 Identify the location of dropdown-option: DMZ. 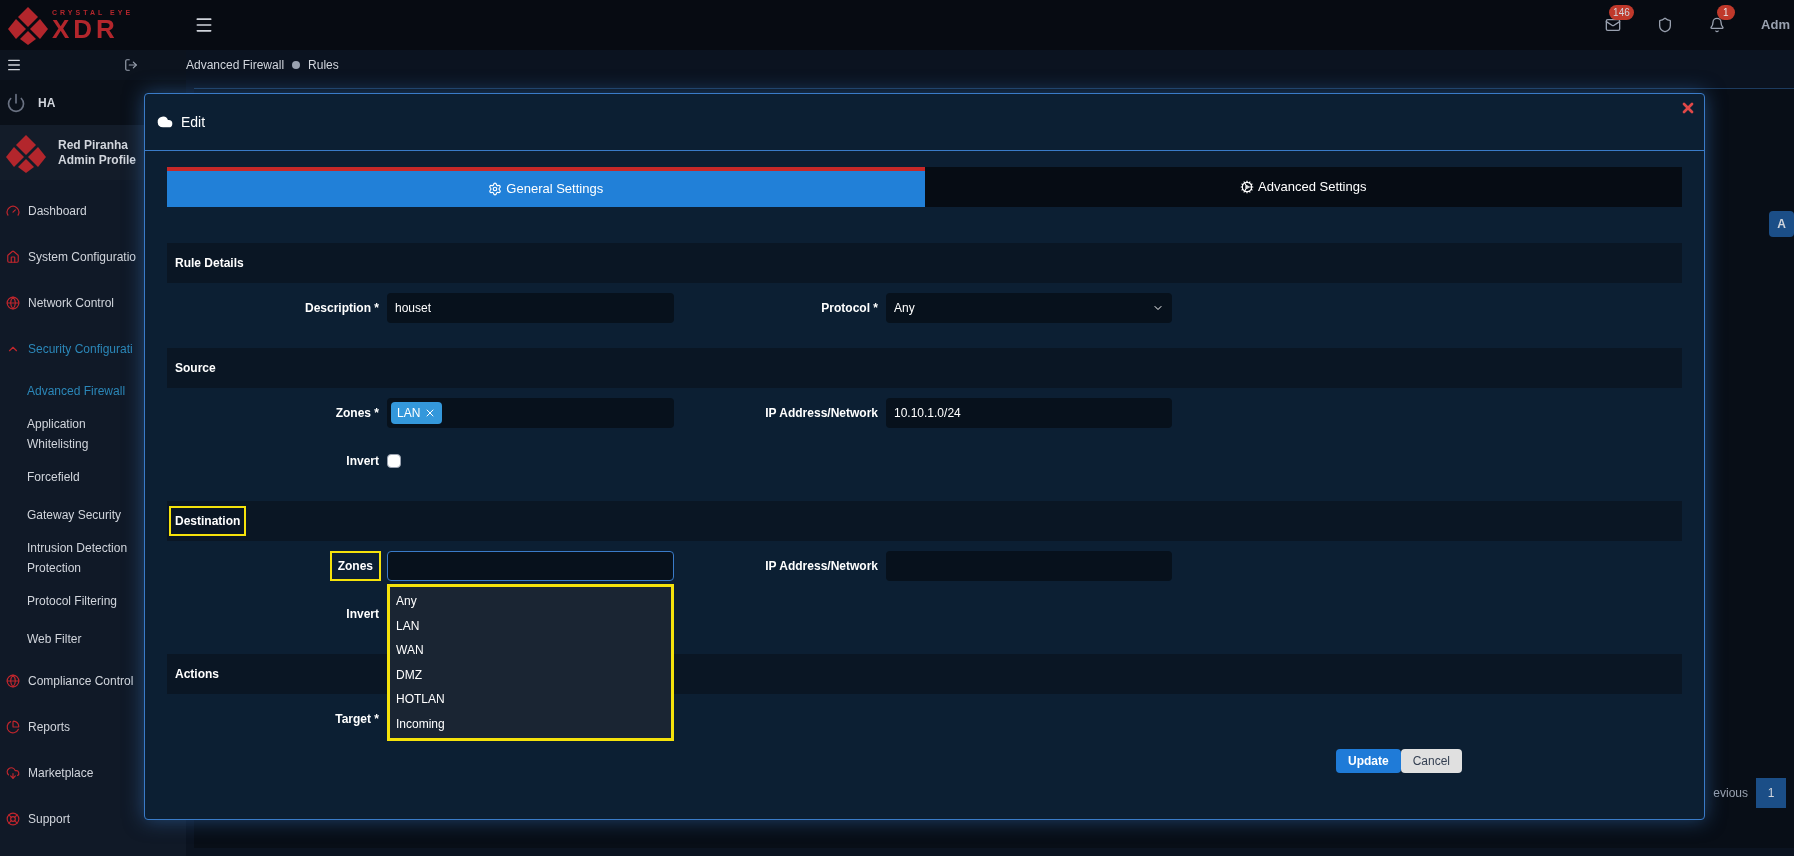
(530, 674).